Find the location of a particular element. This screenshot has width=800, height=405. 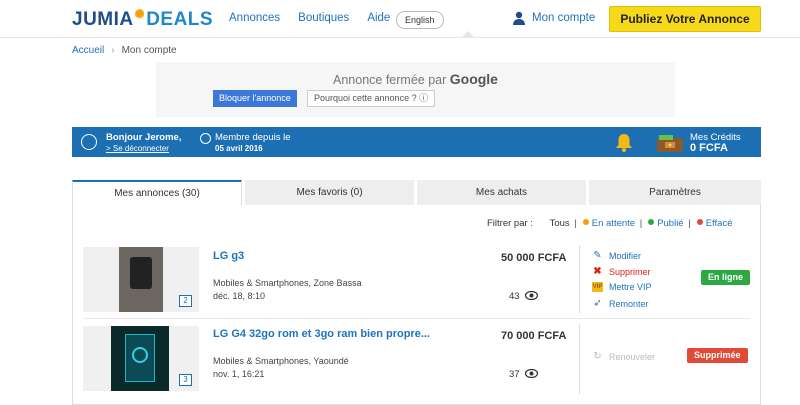

listing-views: 37 is located at coordinates (514, 374).